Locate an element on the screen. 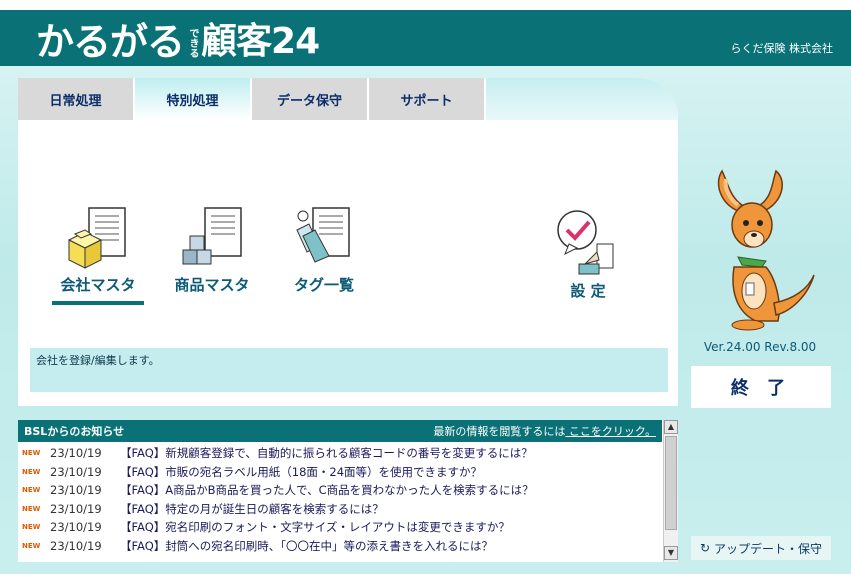 This screenshot has width=851, height=574. product-master-icon is located at coordinates (212, 236).